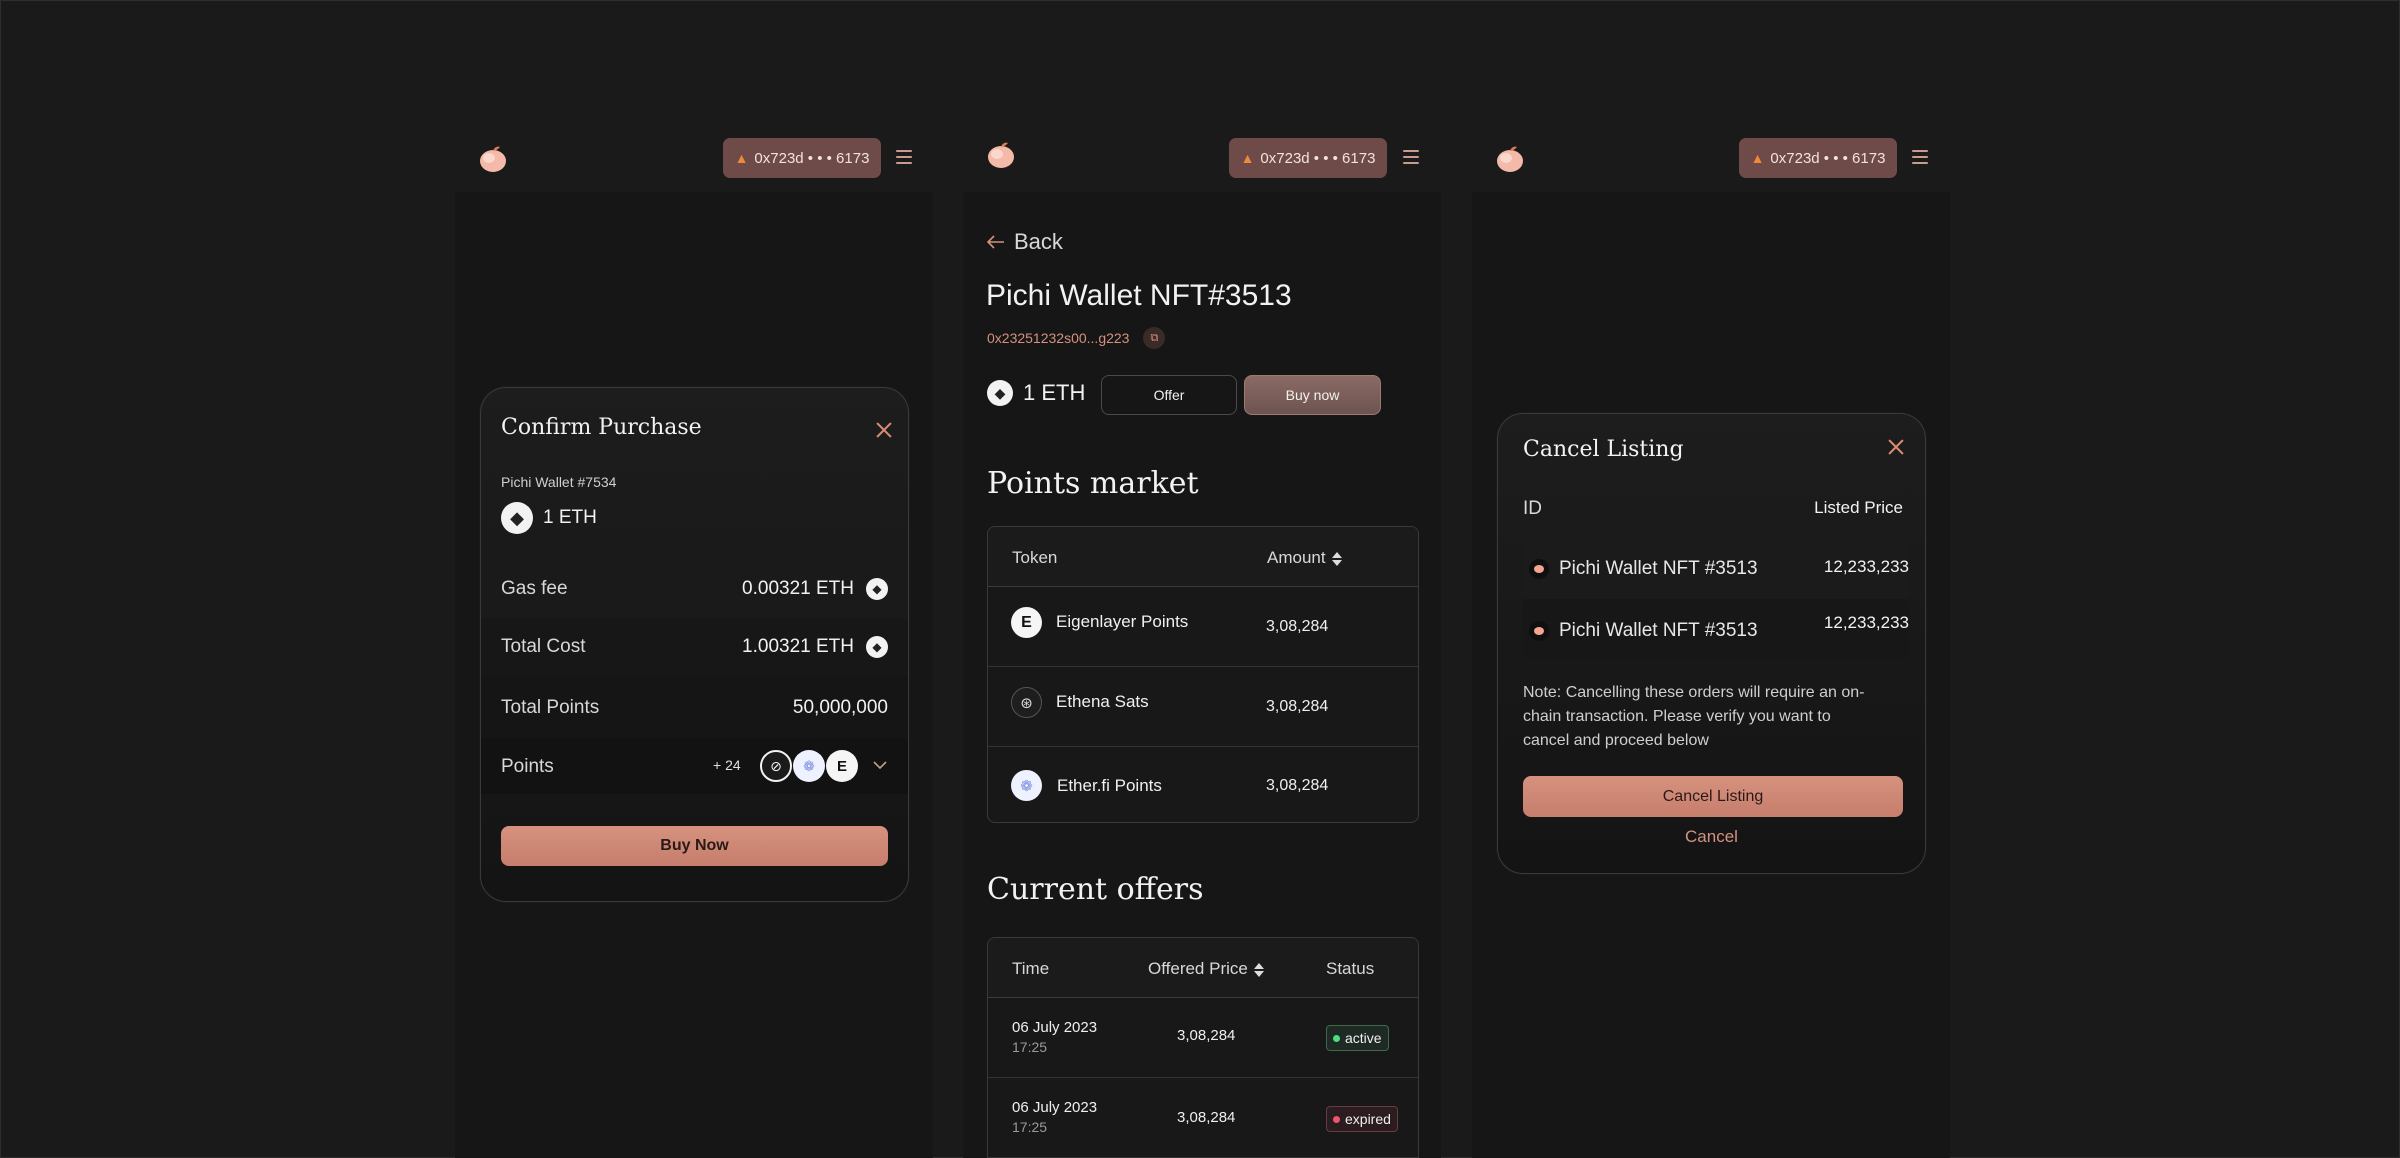  Describe the element at coordinates (1026, 702) in the screenshot. I see `ethena-token-icon: ⊛` at that location.